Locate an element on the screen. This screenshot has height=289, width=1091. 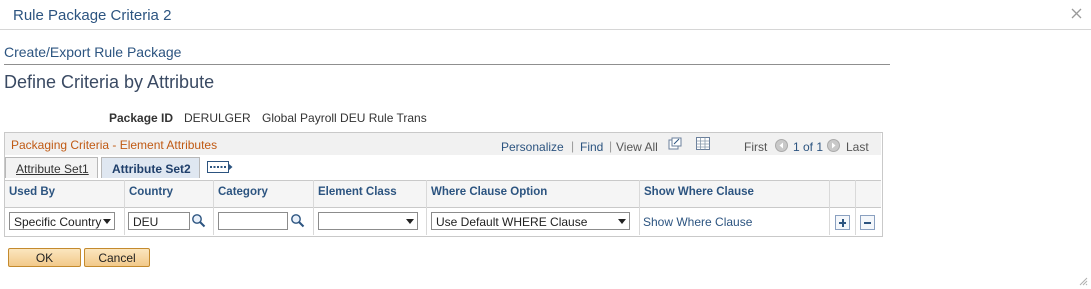
where-clause-option-select: Use Default WHERE Clause is located at coordinates (530, 221).